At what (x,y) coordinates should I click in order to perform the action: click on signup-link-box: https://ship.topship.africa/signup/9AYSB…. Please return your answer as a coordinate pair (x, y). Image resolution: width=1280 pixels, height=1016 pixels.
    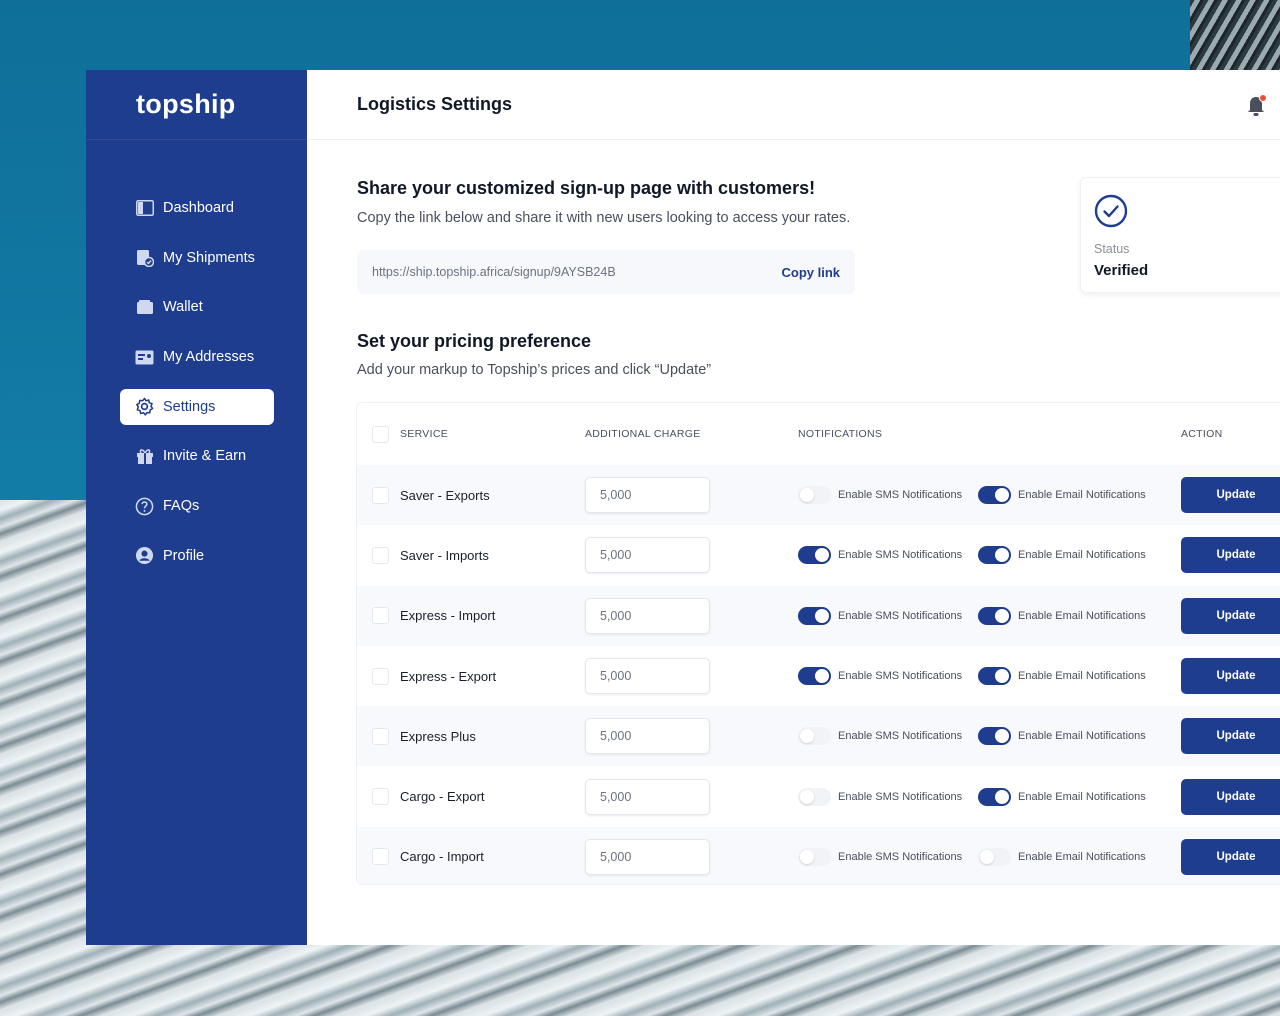
    Looking at the image, I should click on (606, 272).